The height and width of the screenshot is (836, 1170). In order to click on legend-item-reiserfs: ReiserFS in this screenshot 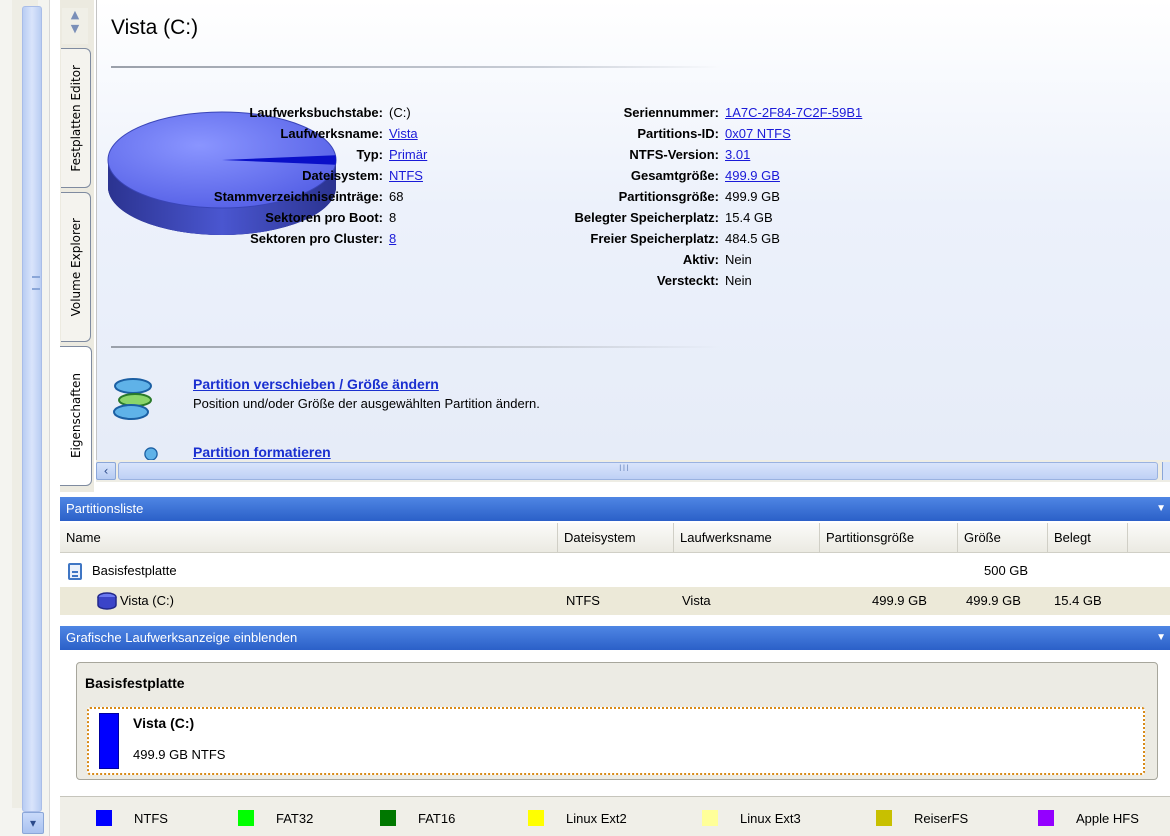, I will do `click(922, 818)`.